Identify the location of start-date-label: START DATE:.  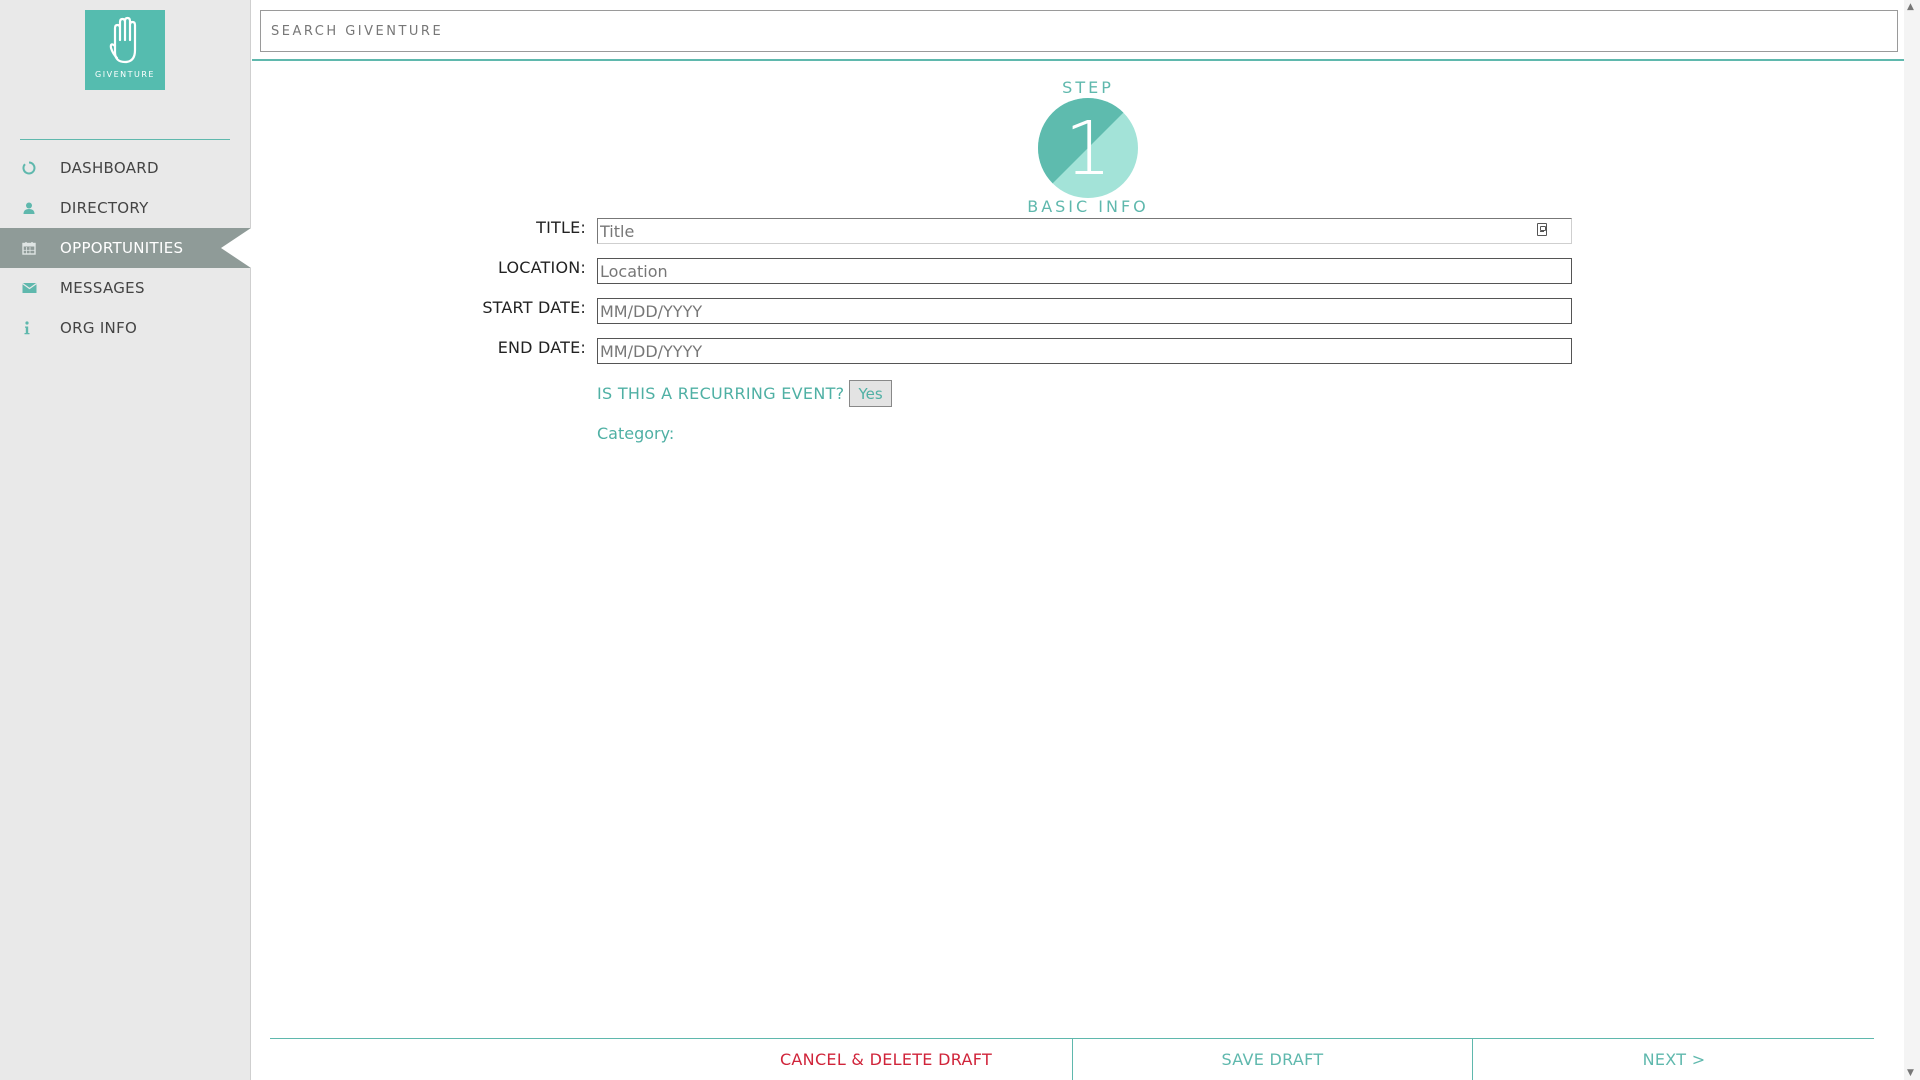
(534, 307).